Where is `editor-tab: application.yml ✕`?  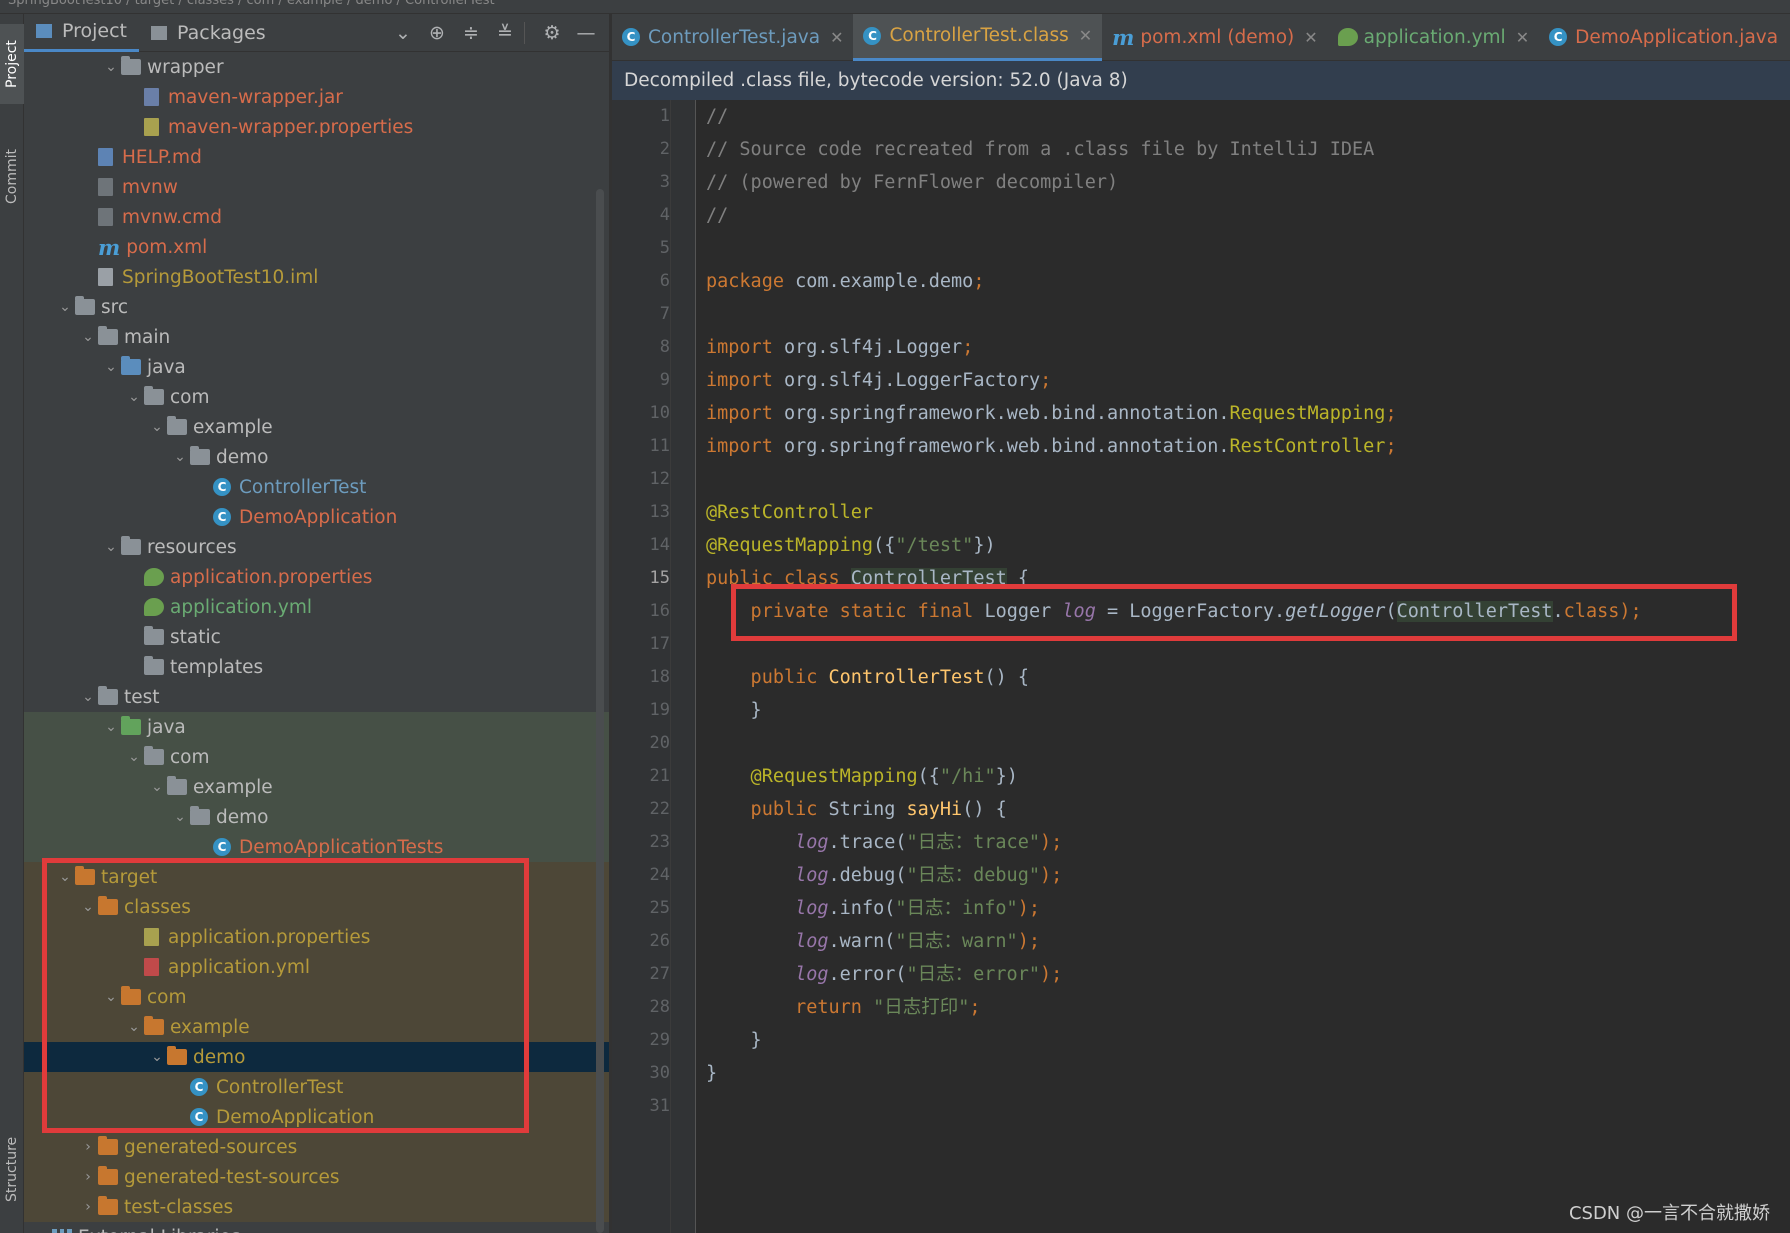 editor-tab: application.yml ✕ is located at coordinates (1433, 37).